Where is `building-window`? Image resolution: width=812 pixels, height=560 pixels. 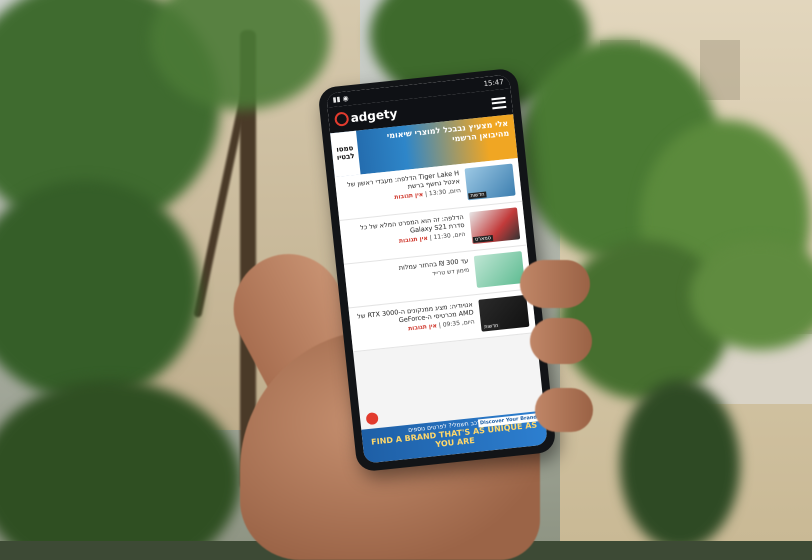
building-window is located at coordinates (720, 70).